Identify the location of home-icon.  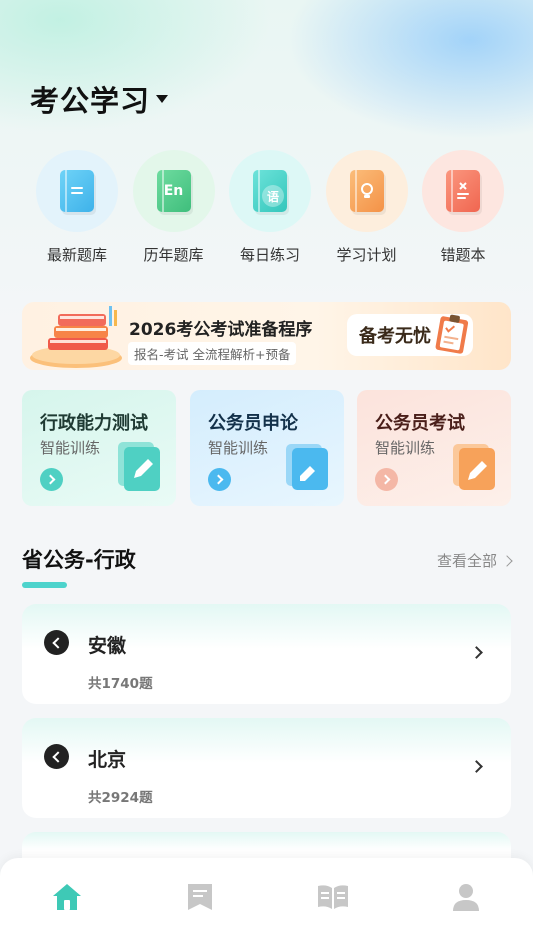
(66, 897).